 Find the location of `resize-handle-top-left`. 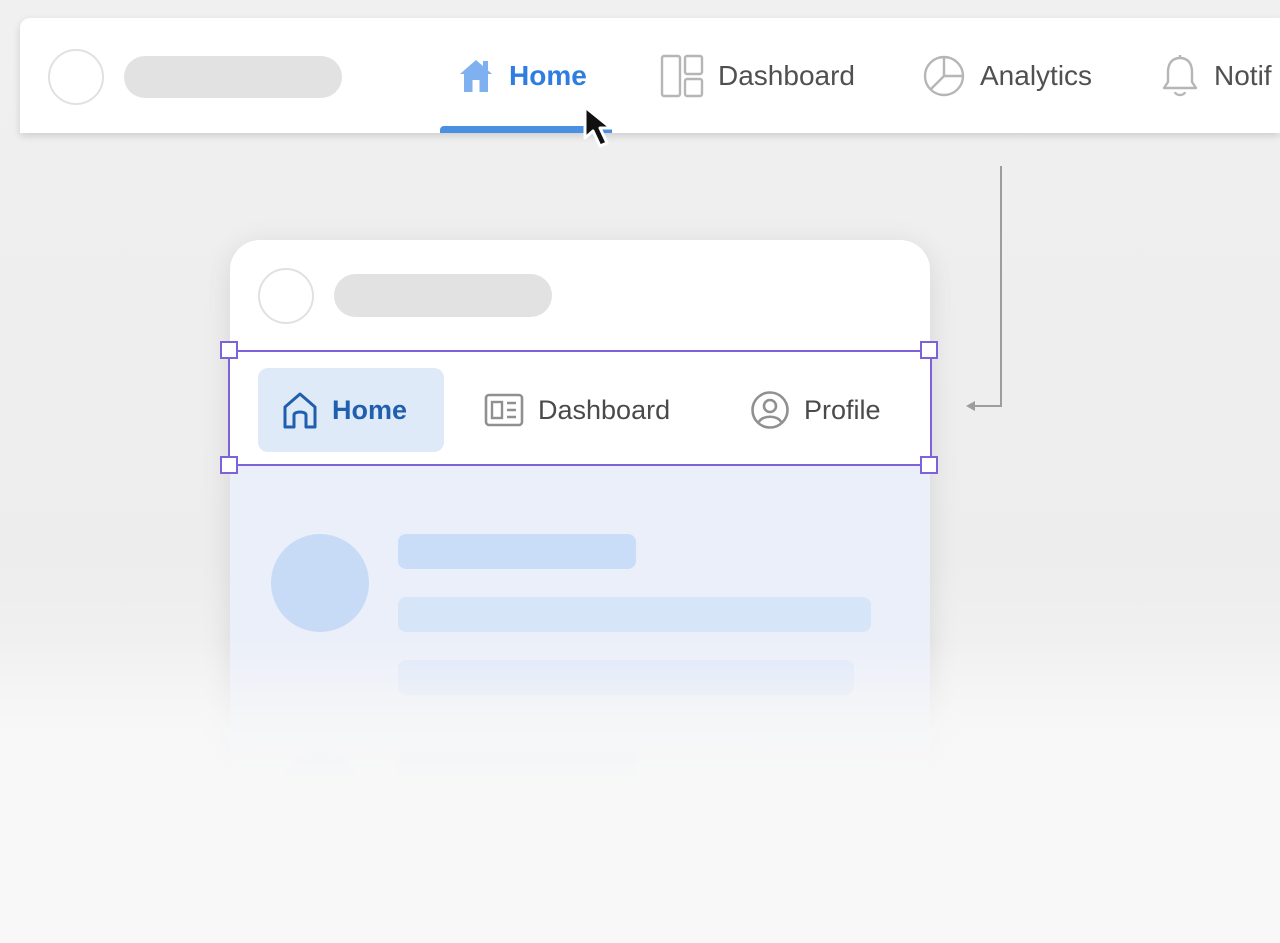

resize-handle-top-left is located at coordinates (229, 350).